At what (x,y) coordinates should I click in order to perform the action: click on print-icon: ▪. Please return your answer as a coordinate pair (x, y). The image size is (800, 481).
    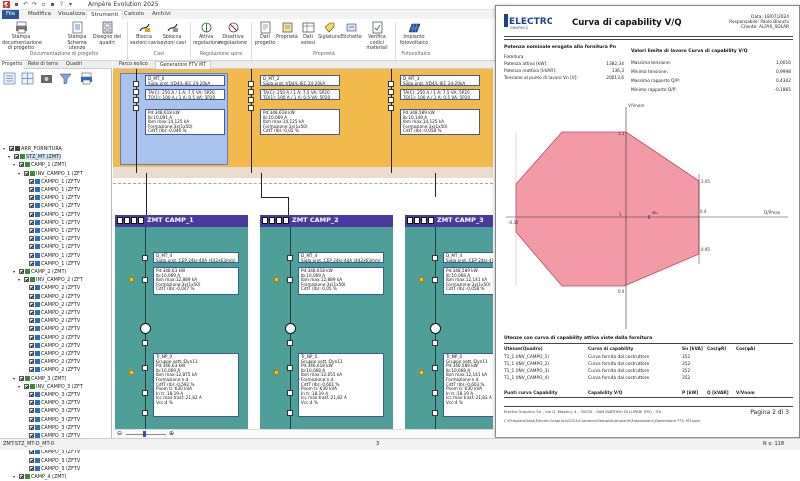
    Looking at the image, I should click on (52, 4).